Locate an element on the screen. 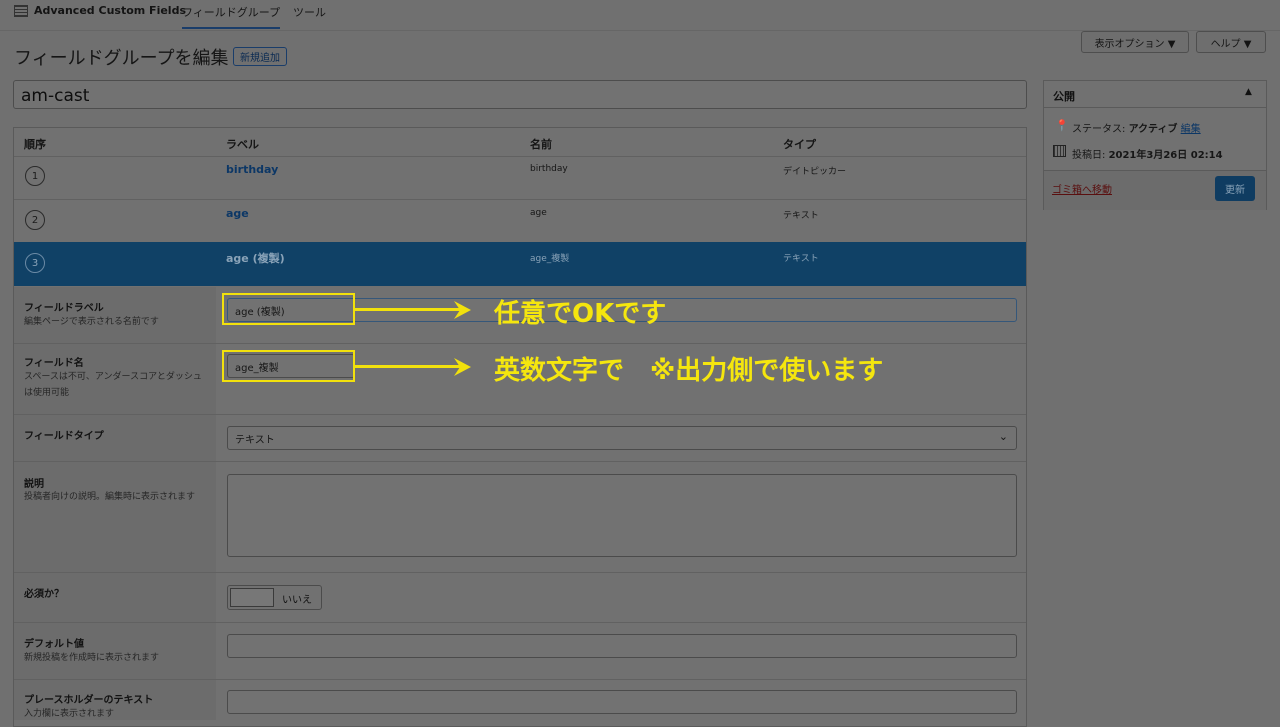  date-value: 2021年3月26日 02:14 is located at coordinates (1165, 155).